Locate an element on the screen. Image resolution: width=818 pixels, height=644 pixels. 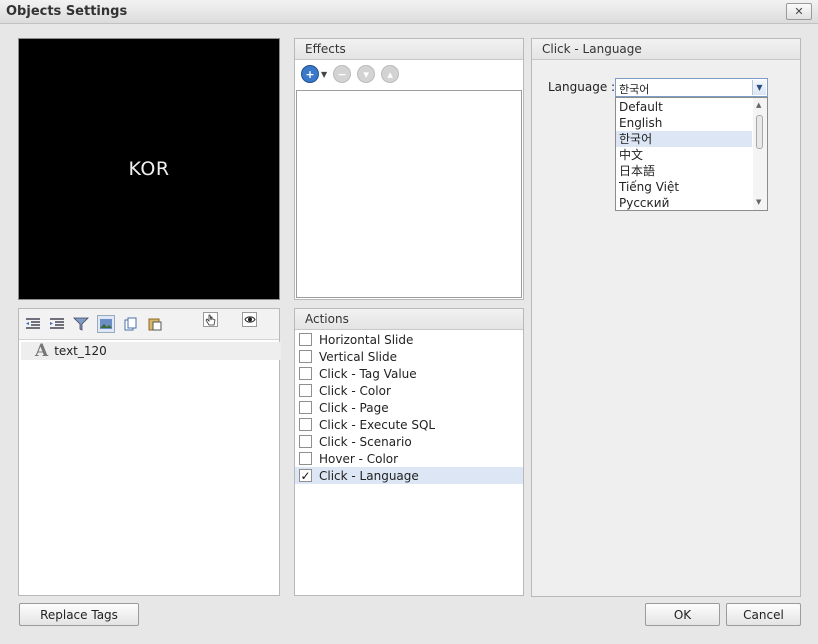
remove-effect-icon: − is located at coordinates (342, 74).